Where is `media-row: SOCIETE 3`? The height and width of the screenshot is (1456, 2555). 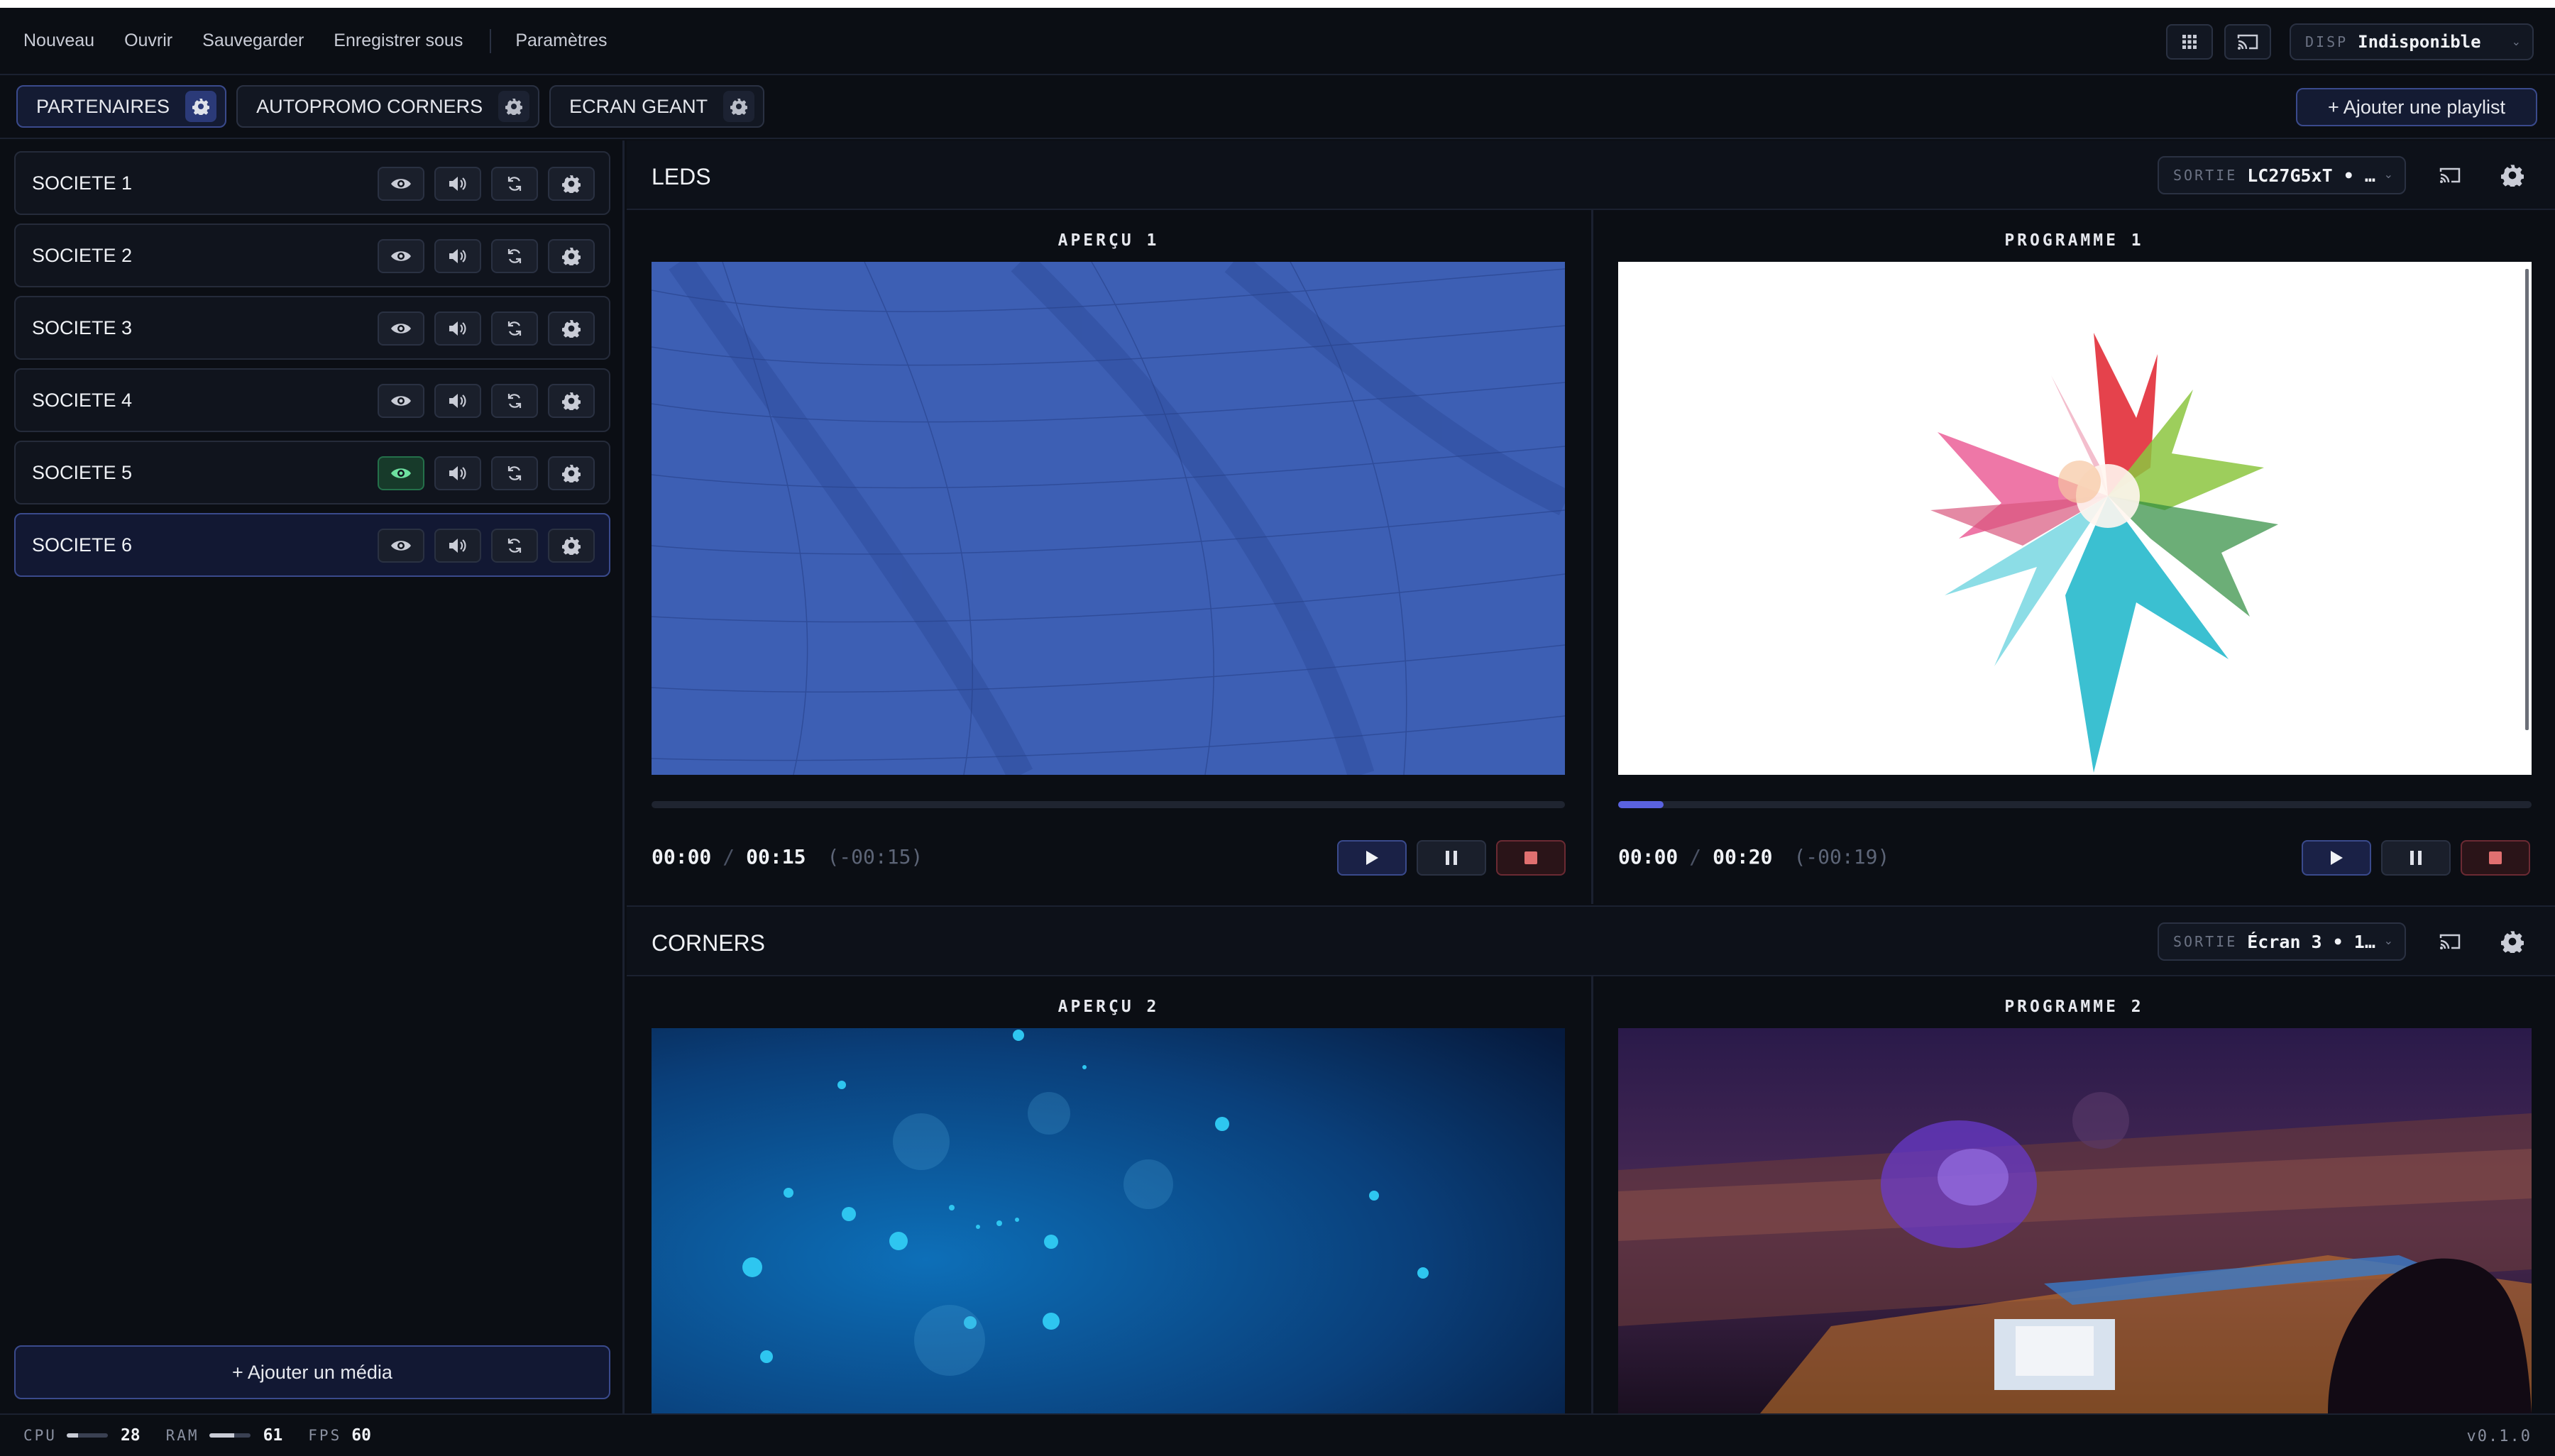 media-row: SOCIETE 3 is located at coordinates (312, 328).